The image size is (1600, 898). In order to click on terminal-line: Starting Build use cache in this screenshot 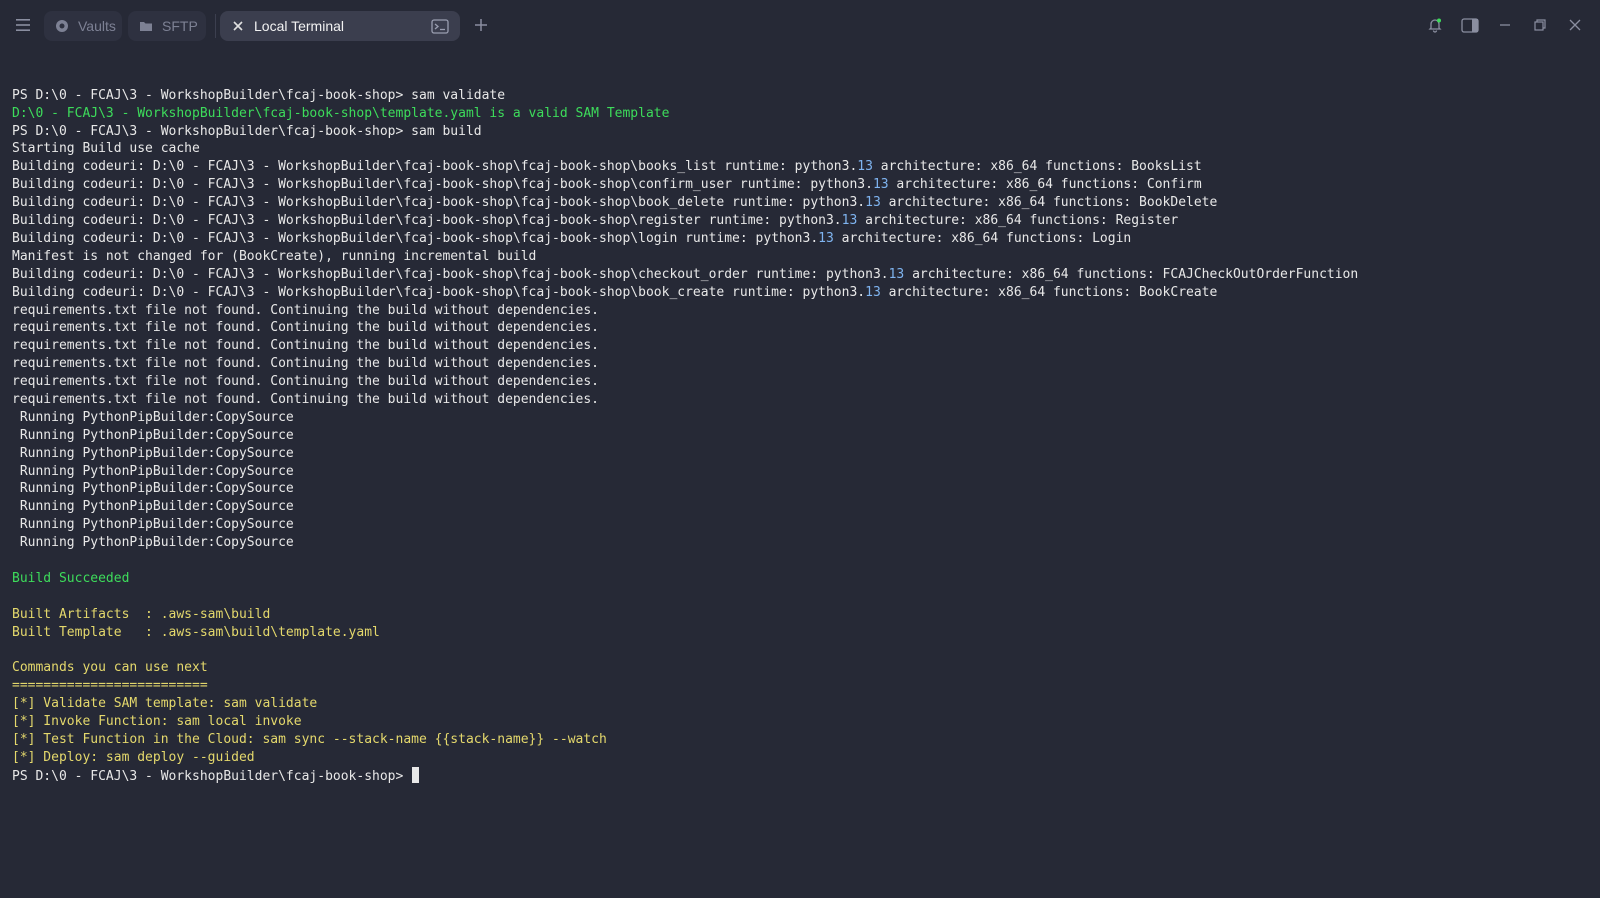, I will do `click(106, 149)`.